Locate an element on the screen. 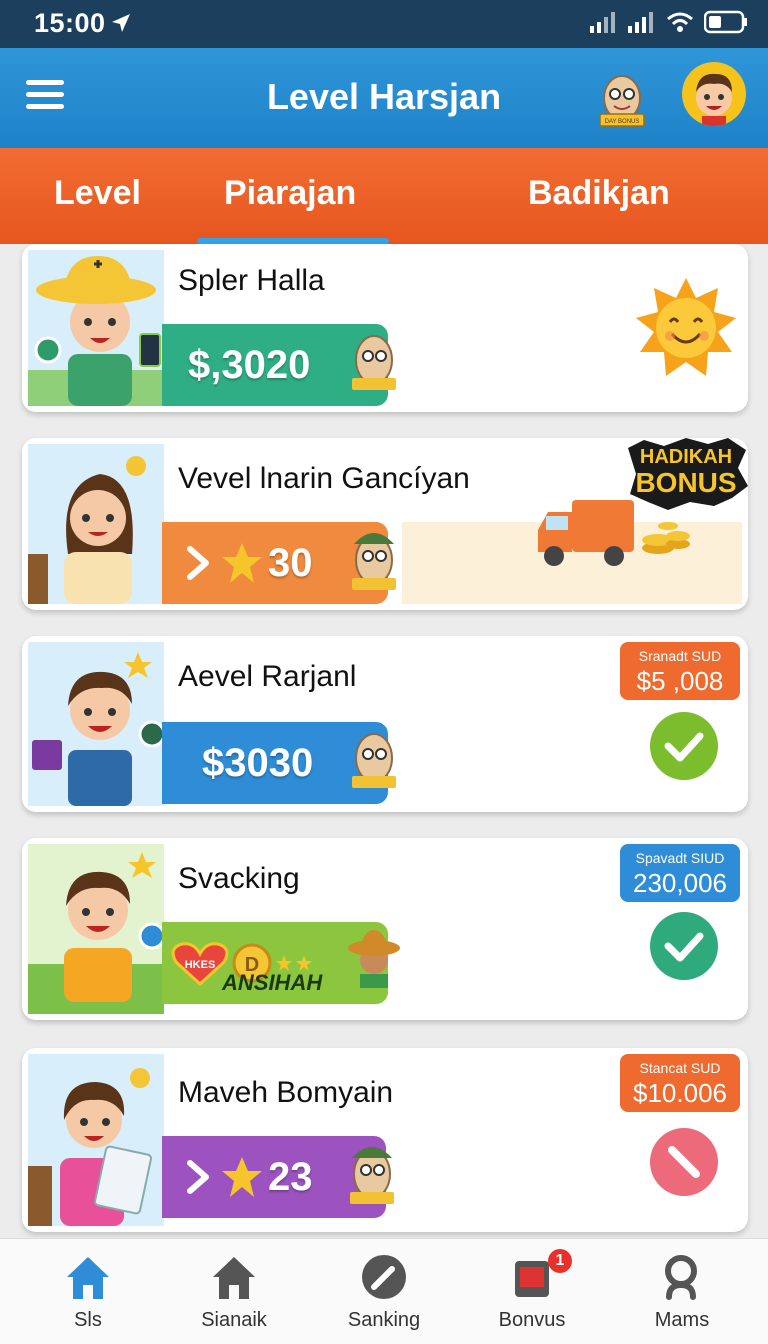 The width and height of the screenshot is (768, 1344). nav-item-mams: Mams is located at coordinates (682, 1292).